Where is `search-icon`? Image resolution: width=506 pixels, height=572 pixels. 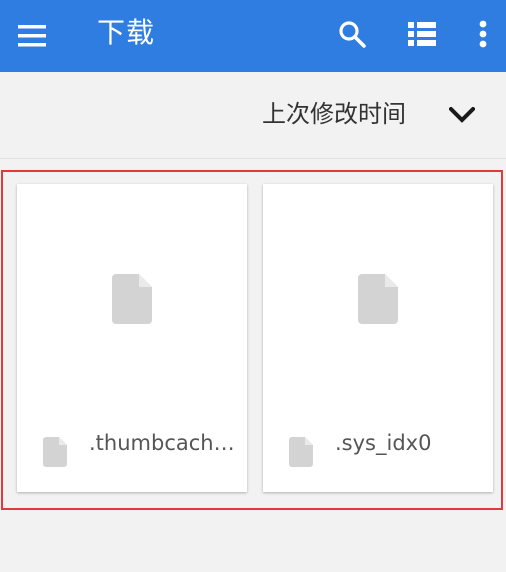
search-icon is located at coordinates (352, 34).